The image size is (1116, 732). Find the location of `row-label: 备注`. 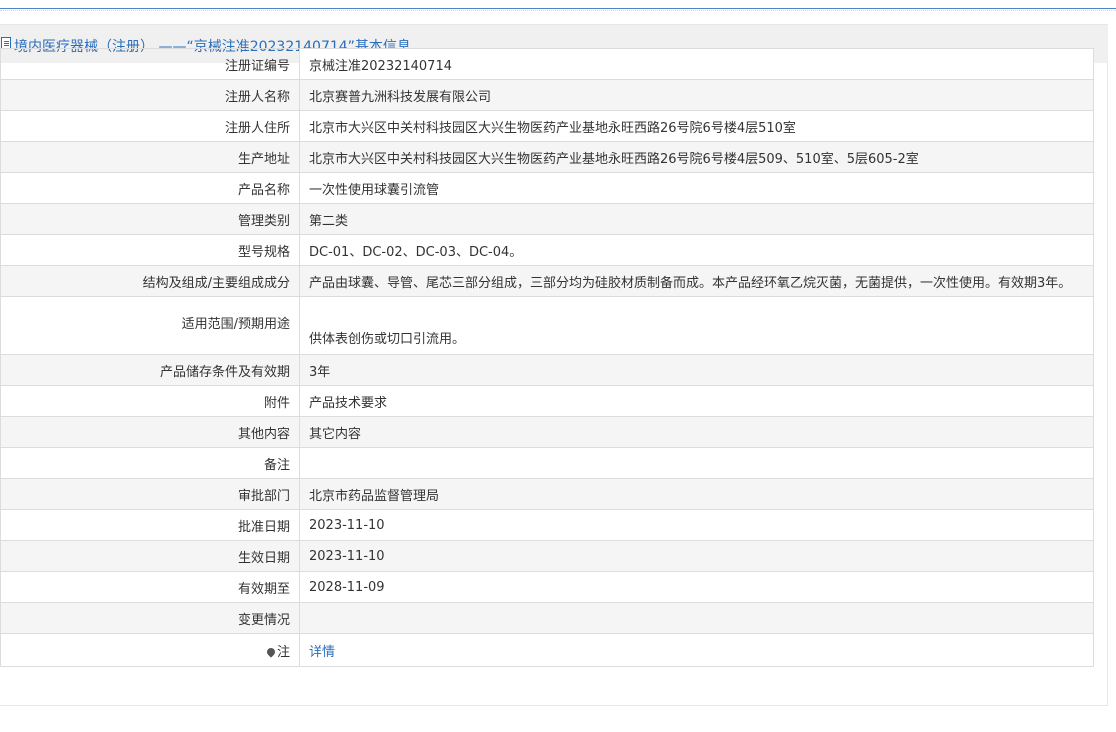

row-label: 备注 is located at coordinates (150, 463).